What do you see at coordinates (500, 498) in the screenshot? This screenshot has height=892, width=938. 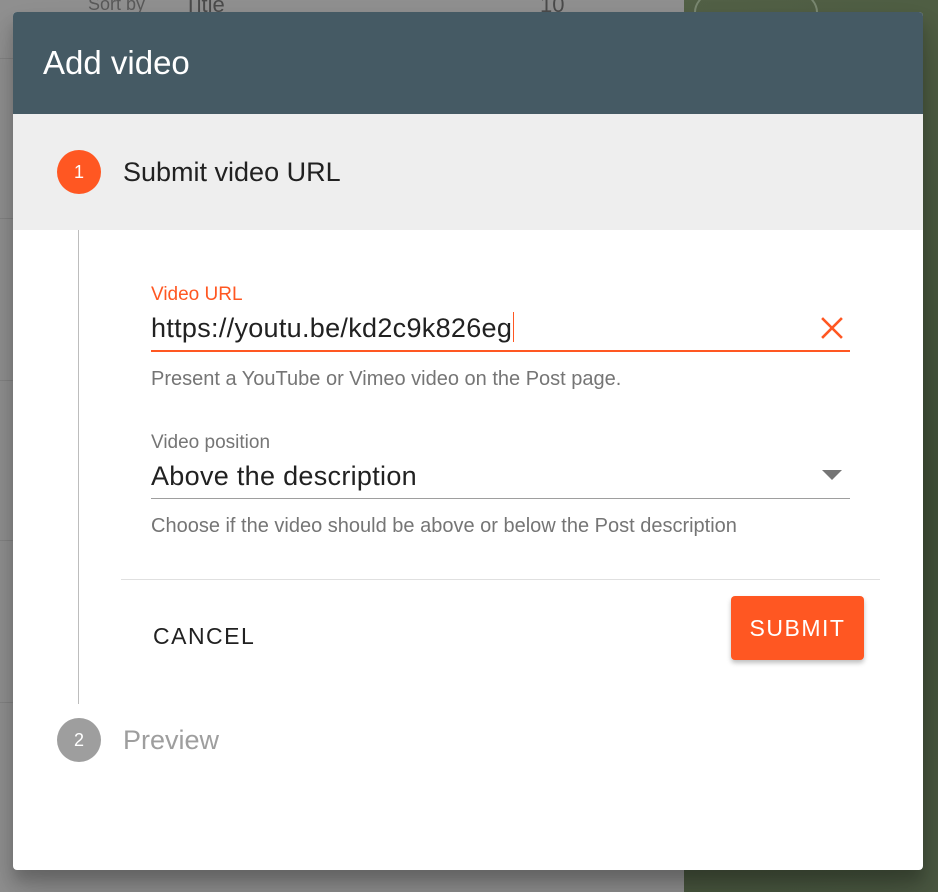 I see `video-position-underline` at bounding box center [500, 498].